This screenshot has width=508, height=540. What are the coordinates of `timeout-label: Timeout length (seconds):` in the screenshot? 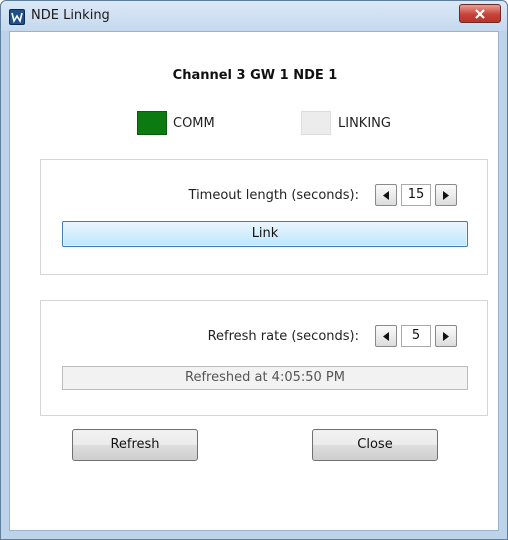 It's located at (273, 195).